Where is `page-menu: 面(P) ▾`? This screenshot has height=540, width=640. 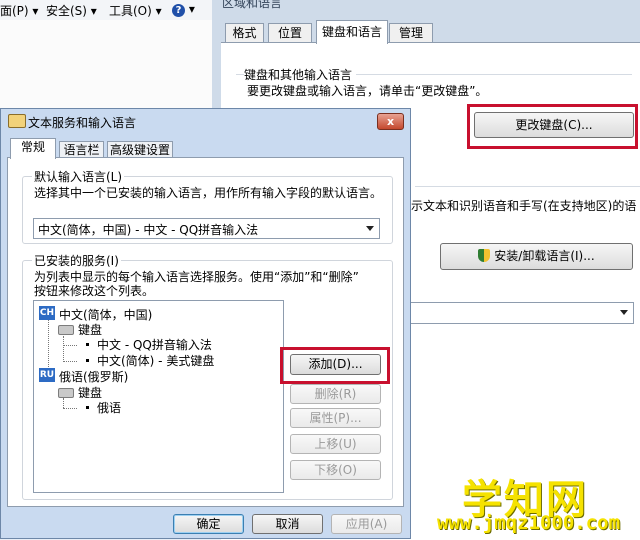
page-menu: 面(P) ▾ is located at coordinates (19, 10).